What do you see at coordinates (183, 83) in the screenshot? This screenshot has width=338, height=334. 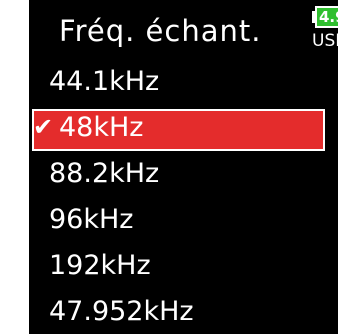 I see `menu-item-44-1khz: ✔ 44.1kHz` at bounding box center [183, 83].